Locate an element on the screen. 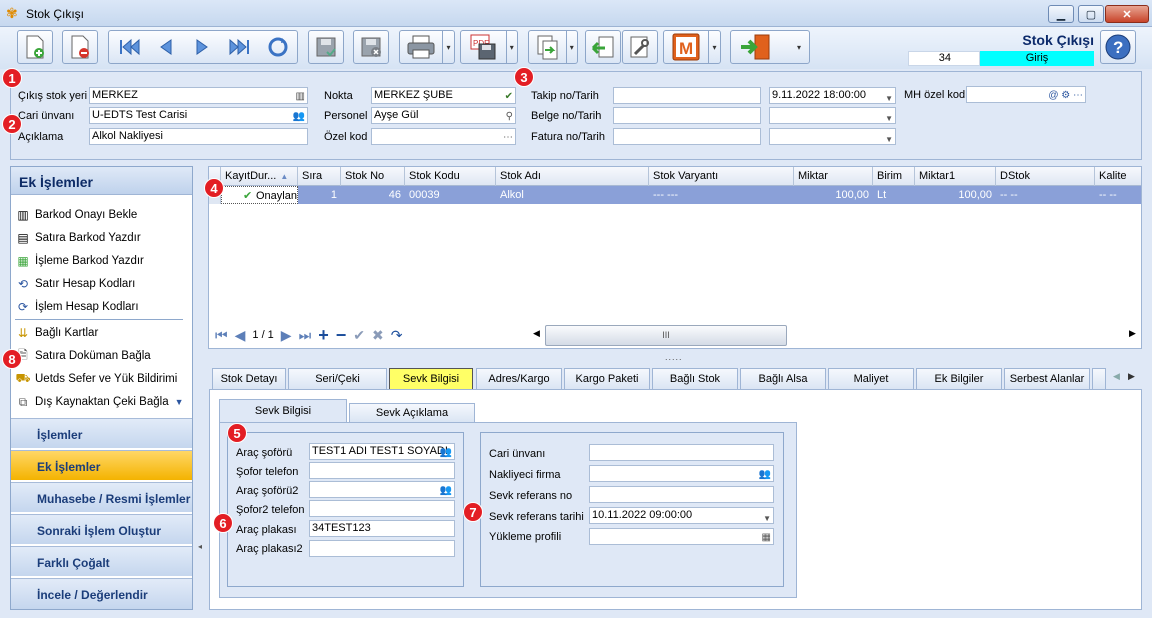  ozel-kod-field: ⋯ is located at coordinates (443, 136).